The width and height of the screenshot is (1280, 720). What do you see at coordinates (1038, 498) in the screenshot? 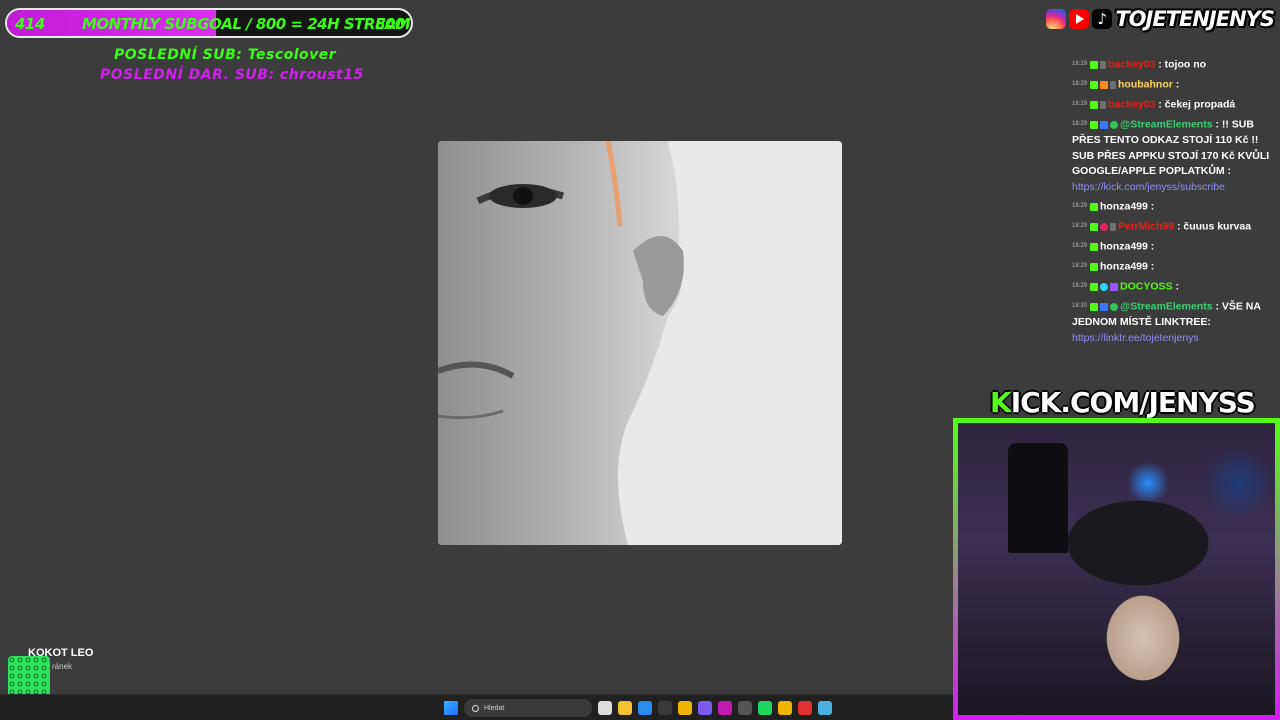
I see `webcam-background-shirt` at bounding box center [1038, 498].